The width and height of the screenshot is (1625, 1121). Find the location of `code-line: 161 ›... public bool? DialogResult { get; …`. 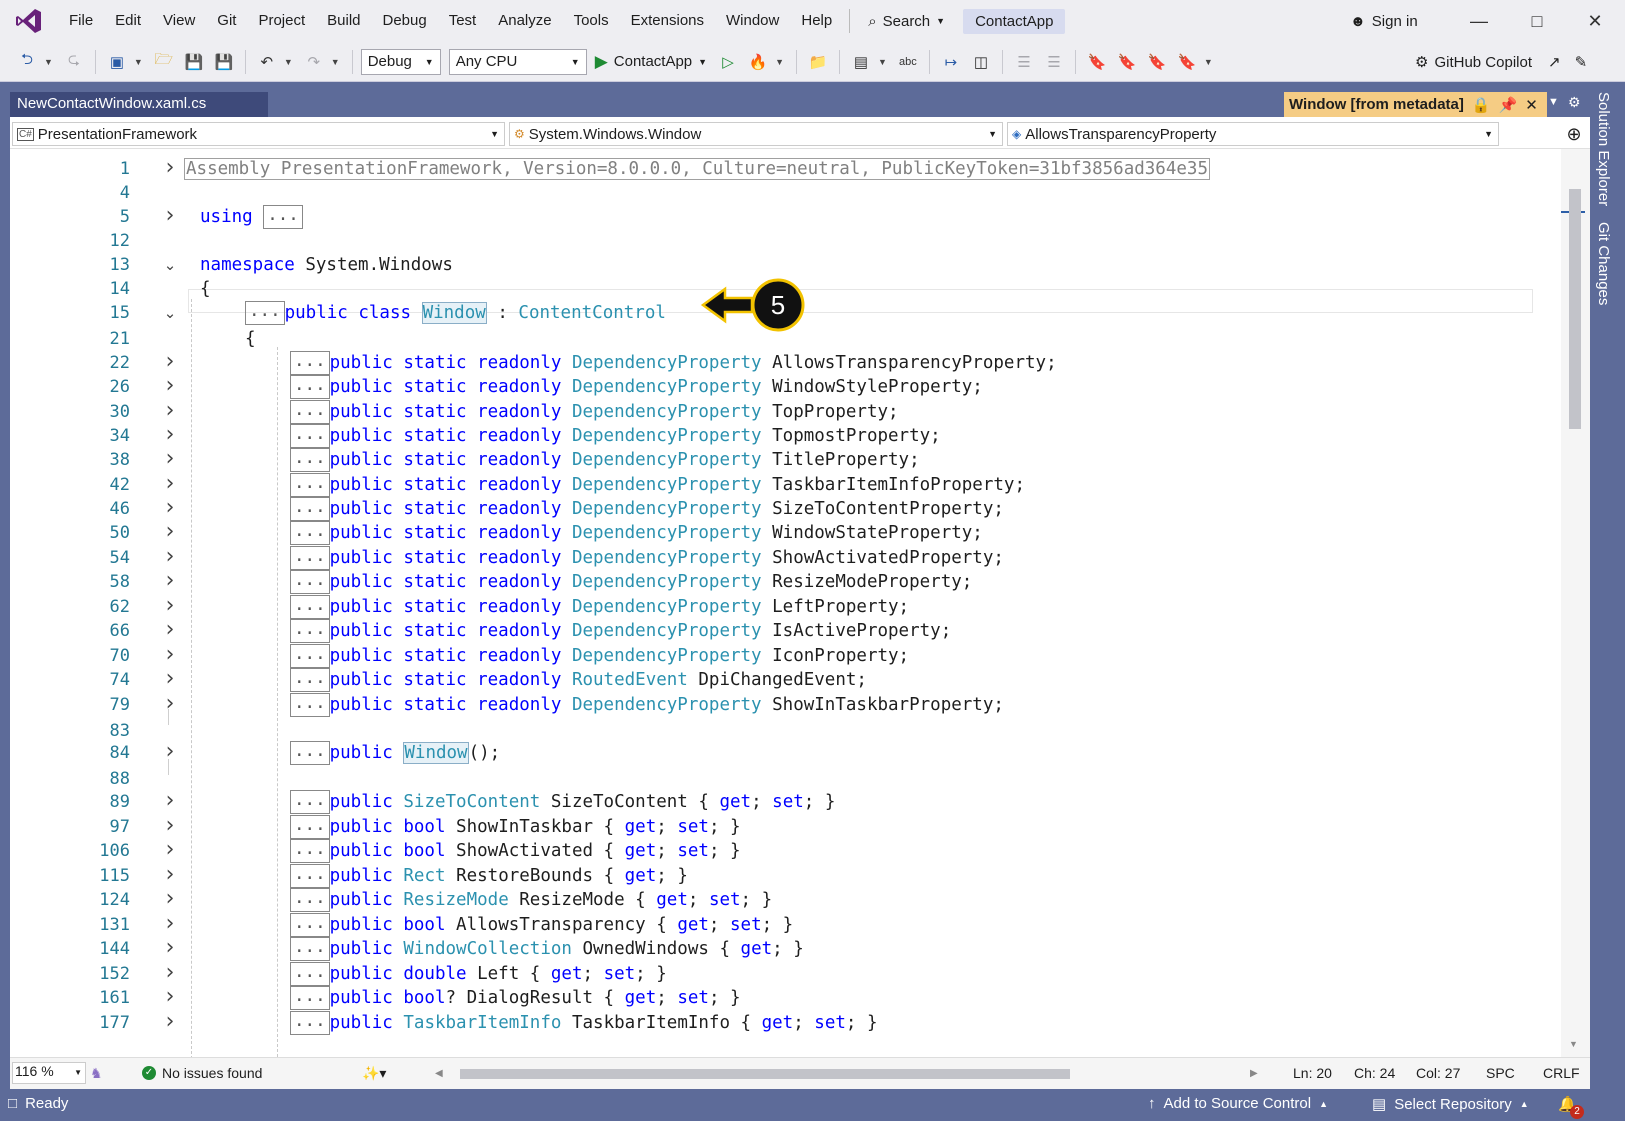

code-line: 161 ›... public bool? DialogResult { get; … is located at coordinates (785, 998).